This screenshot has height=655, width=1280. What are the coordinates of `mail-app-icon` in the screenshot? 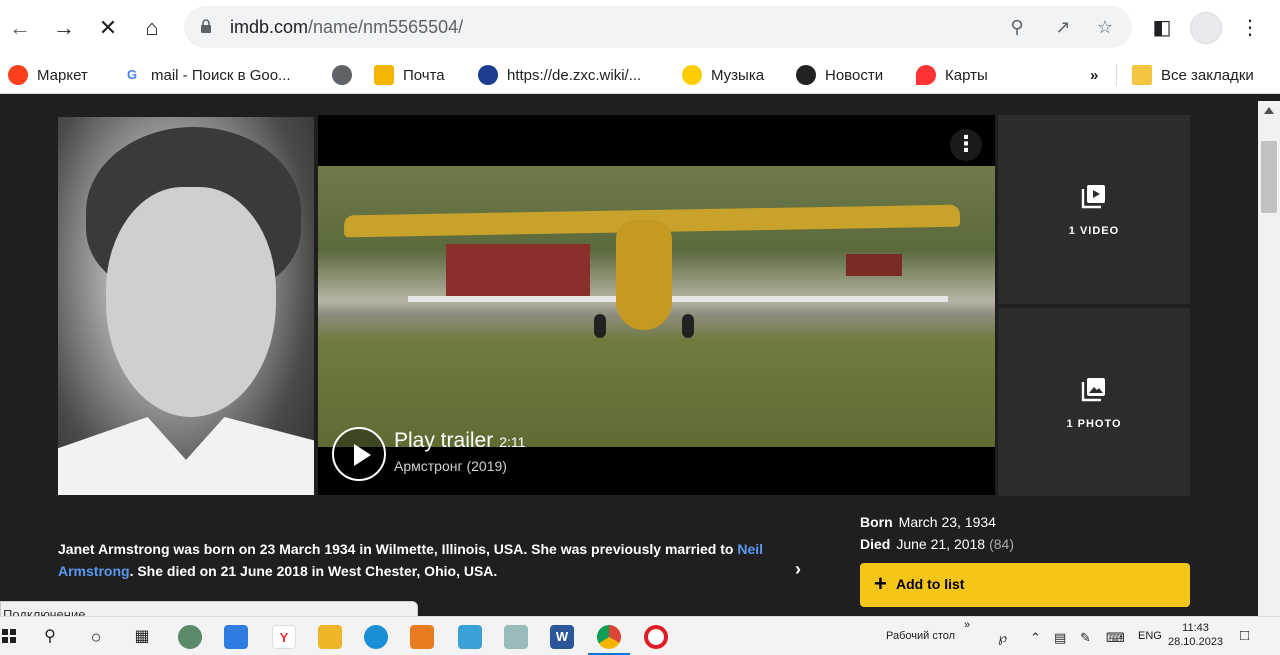 It's located at (236, 637).